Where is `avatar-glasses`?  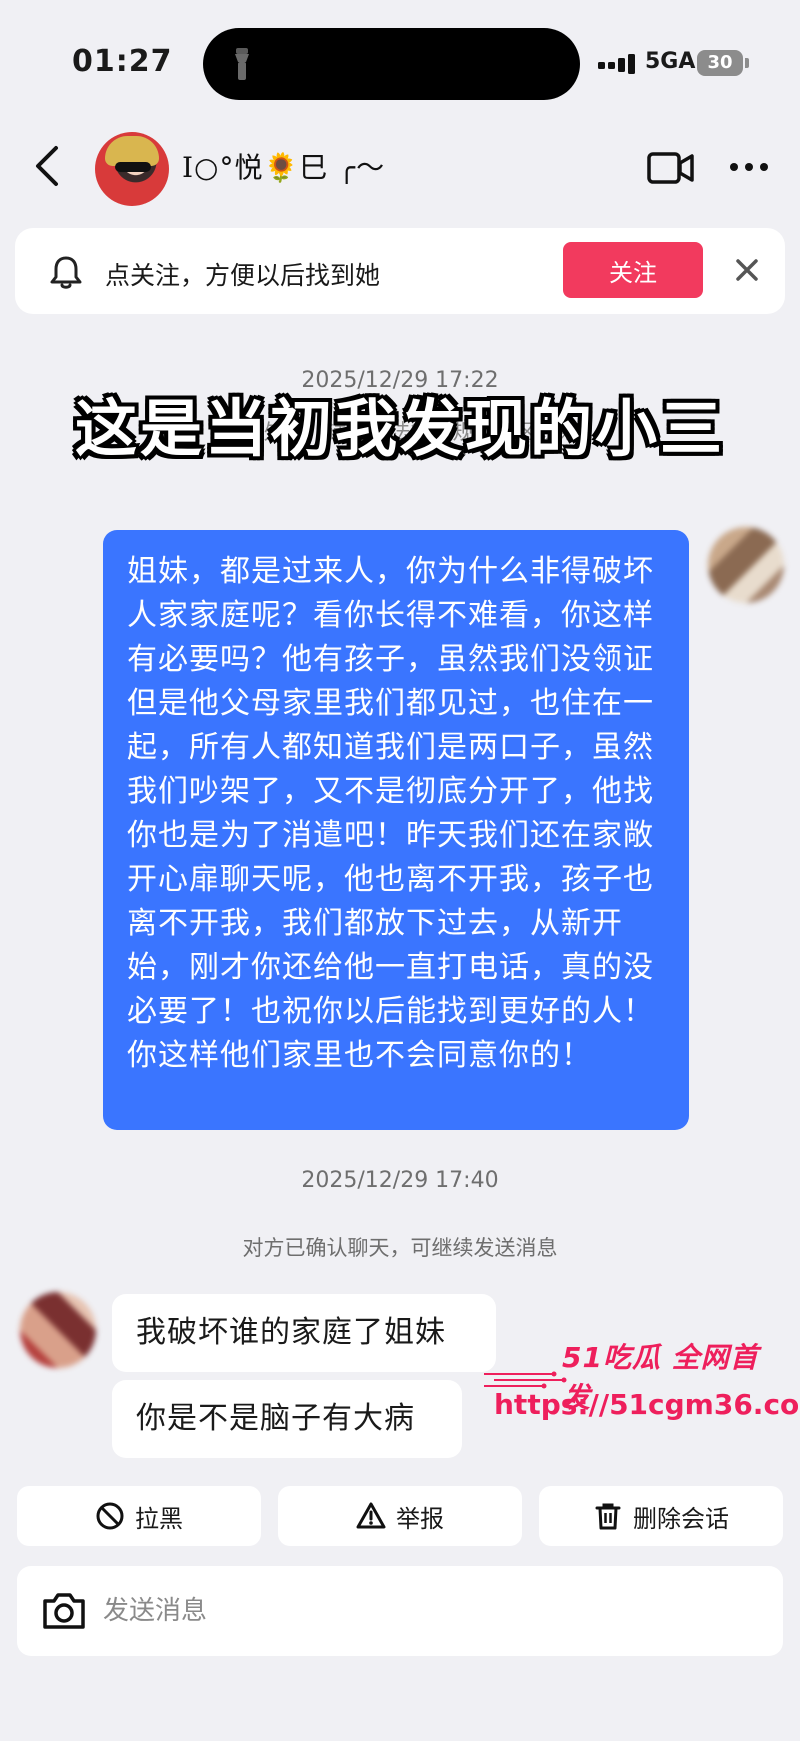
avatar-glasses is located at coordinates (133, 167).